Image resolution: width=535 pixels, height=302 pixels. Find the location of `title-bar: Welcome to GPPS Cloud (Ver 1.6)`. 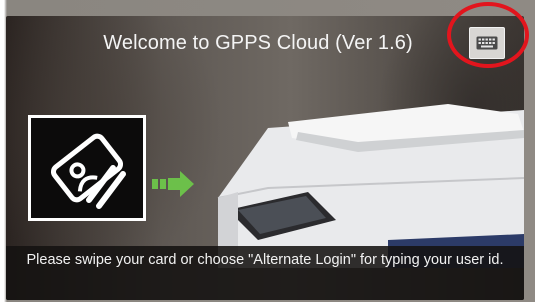

title-bar: Welcome to GPPS Cloud (Ver 1.6) is located at coordinates (265, 43).